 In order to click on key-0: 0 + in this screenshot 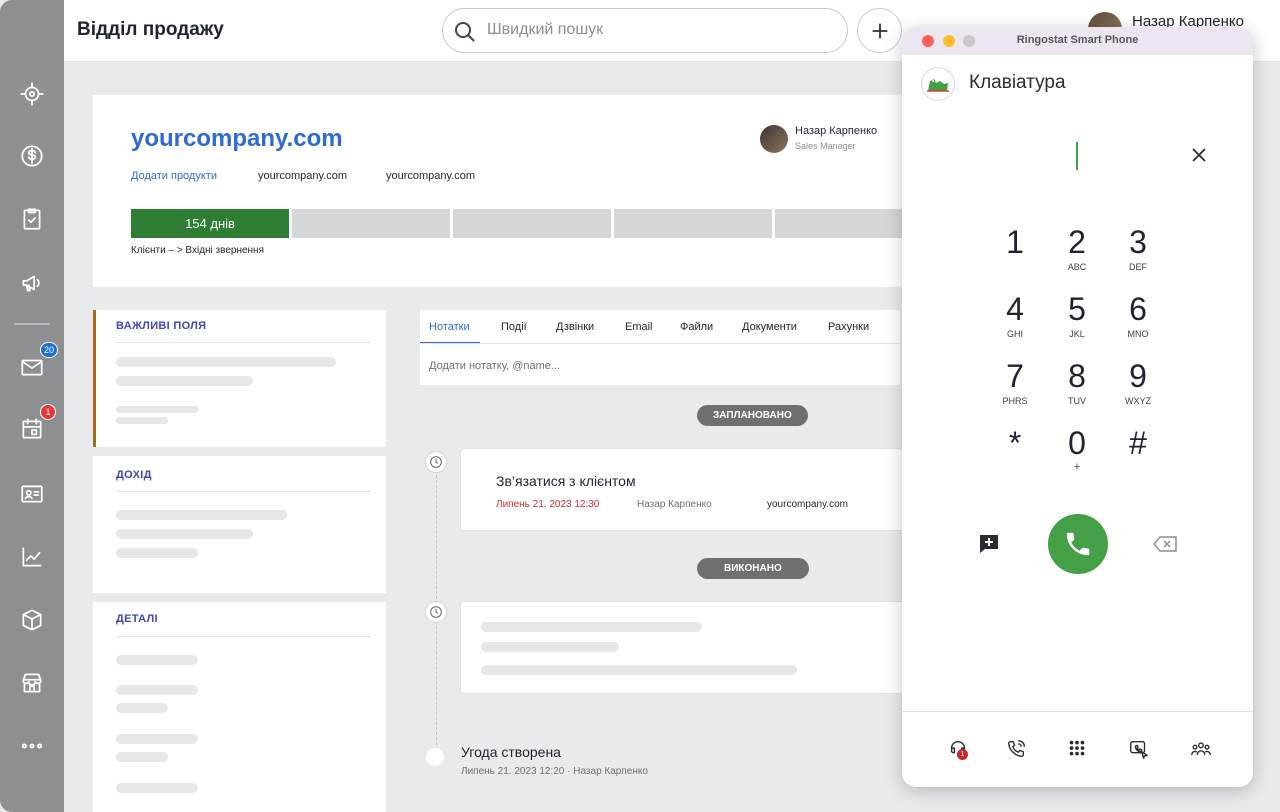, I will do `click(1077, 455)`.